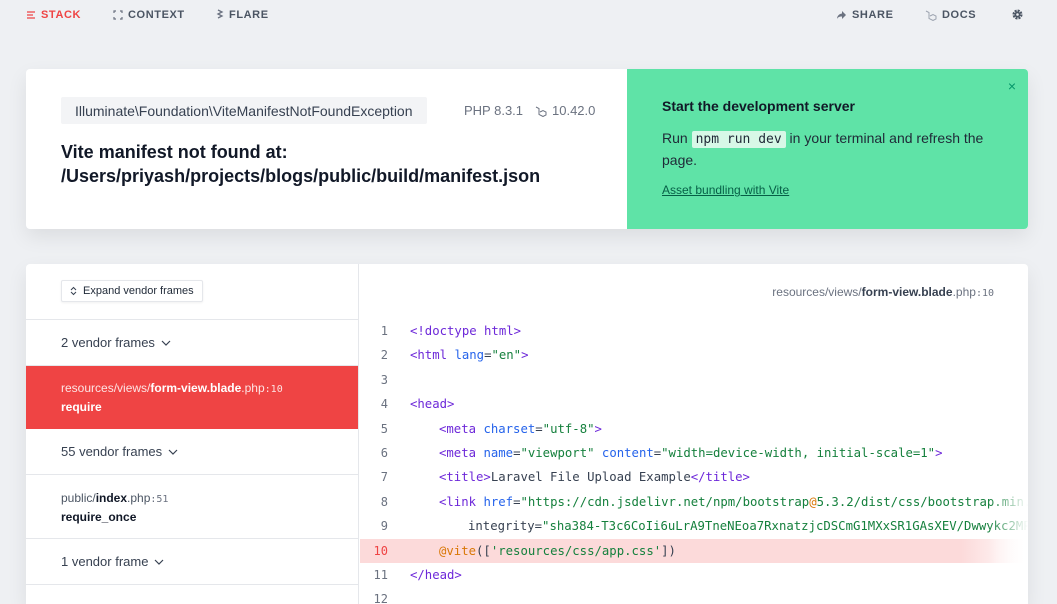 The width and height of the screenshot is (1057, 604). Describe the element at coordinates (984, 293) in the screenshot. I see `code-file-line: :10` at that location.